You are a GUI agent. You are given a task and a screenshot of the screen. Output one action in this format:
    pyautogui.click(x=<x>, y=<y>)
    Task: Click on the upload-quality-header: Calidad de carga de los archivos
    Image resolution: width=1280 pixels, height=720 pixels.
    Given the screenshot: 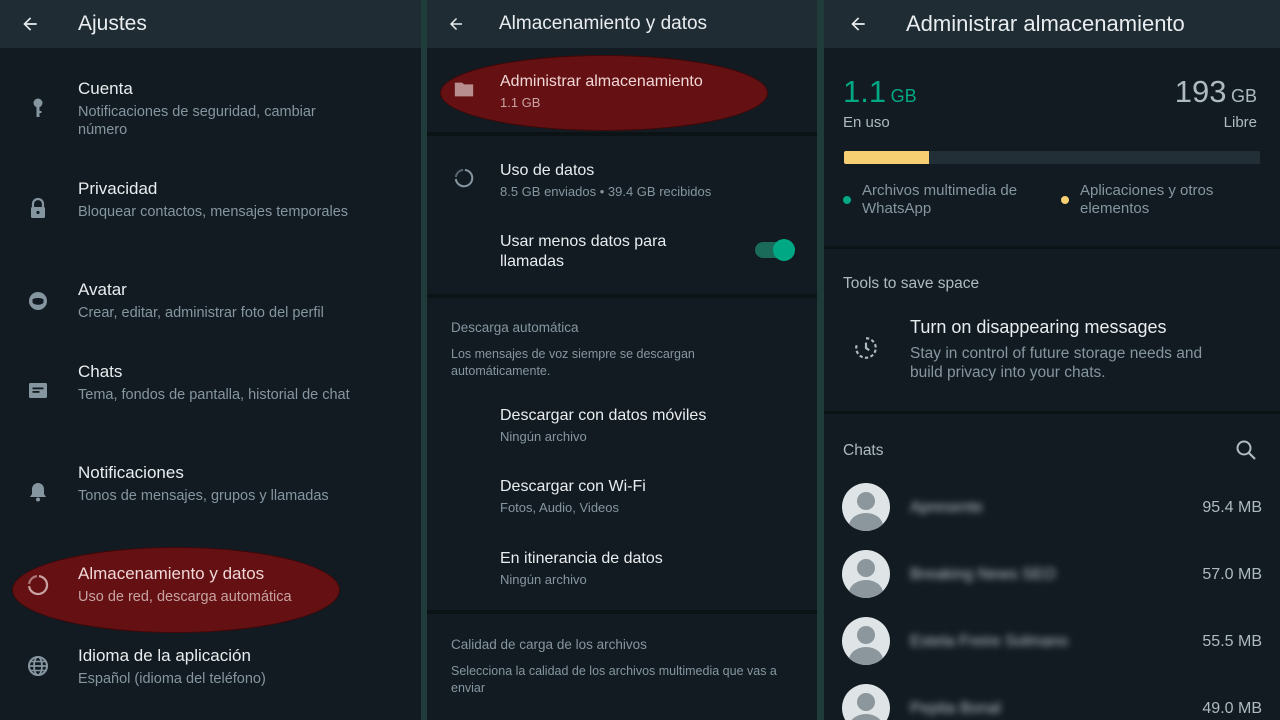 What is the action you would take?
    pyautogui.click(x=549, y=644)
    